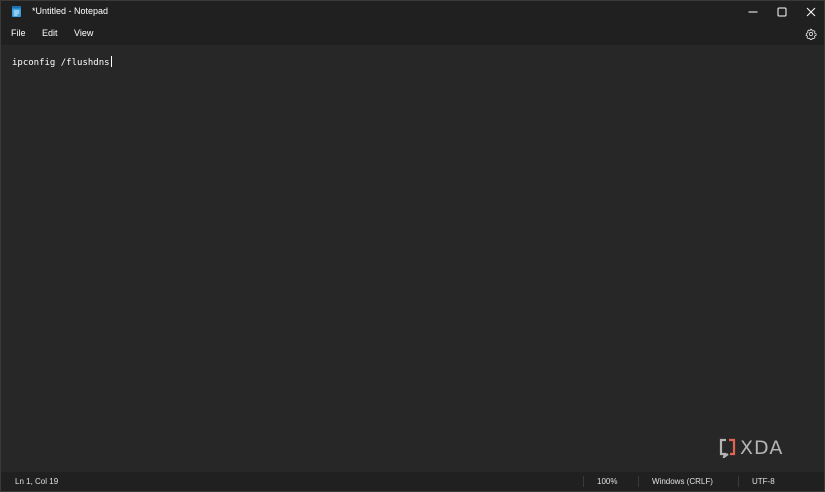  Describe the element at coordinates (727, 448) in the screenshot. I see `xda-logo-icon` at that location.